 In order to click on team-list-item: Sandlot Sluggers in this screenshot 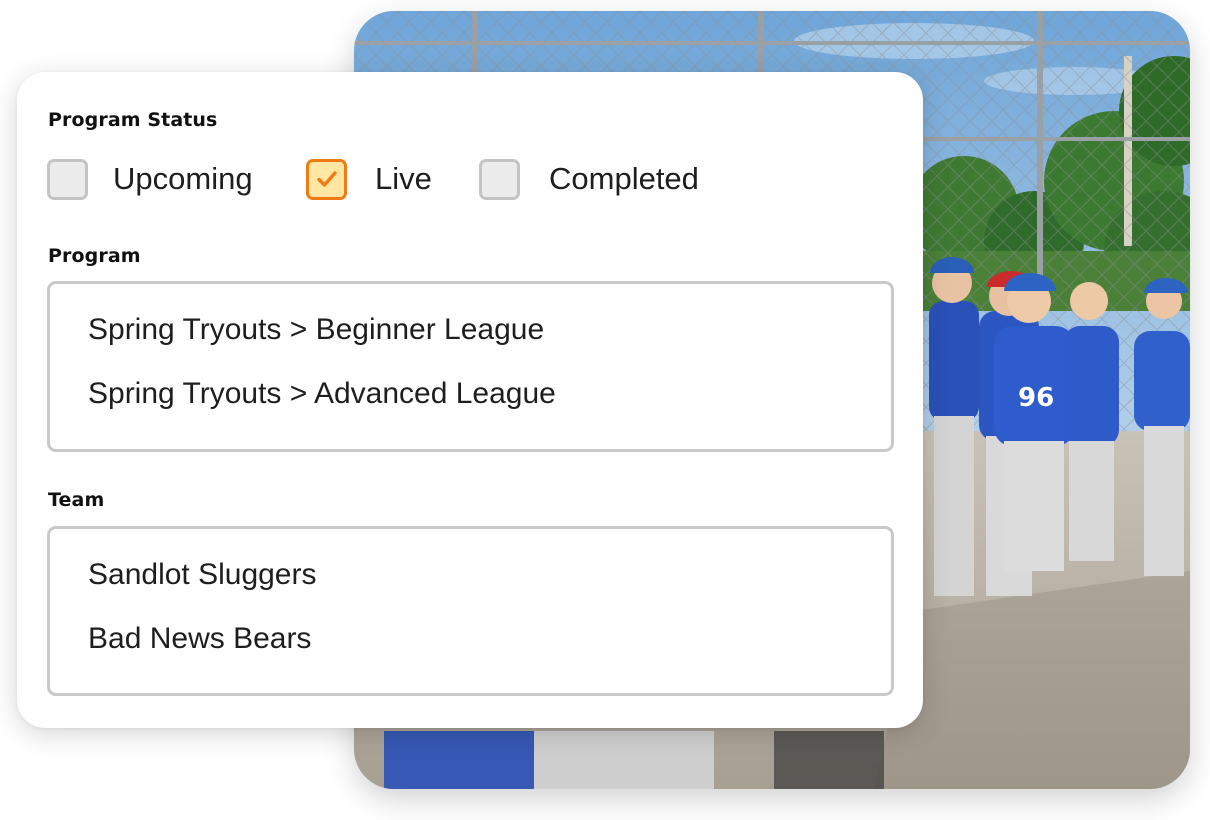, I will do `click(489, 575)`.